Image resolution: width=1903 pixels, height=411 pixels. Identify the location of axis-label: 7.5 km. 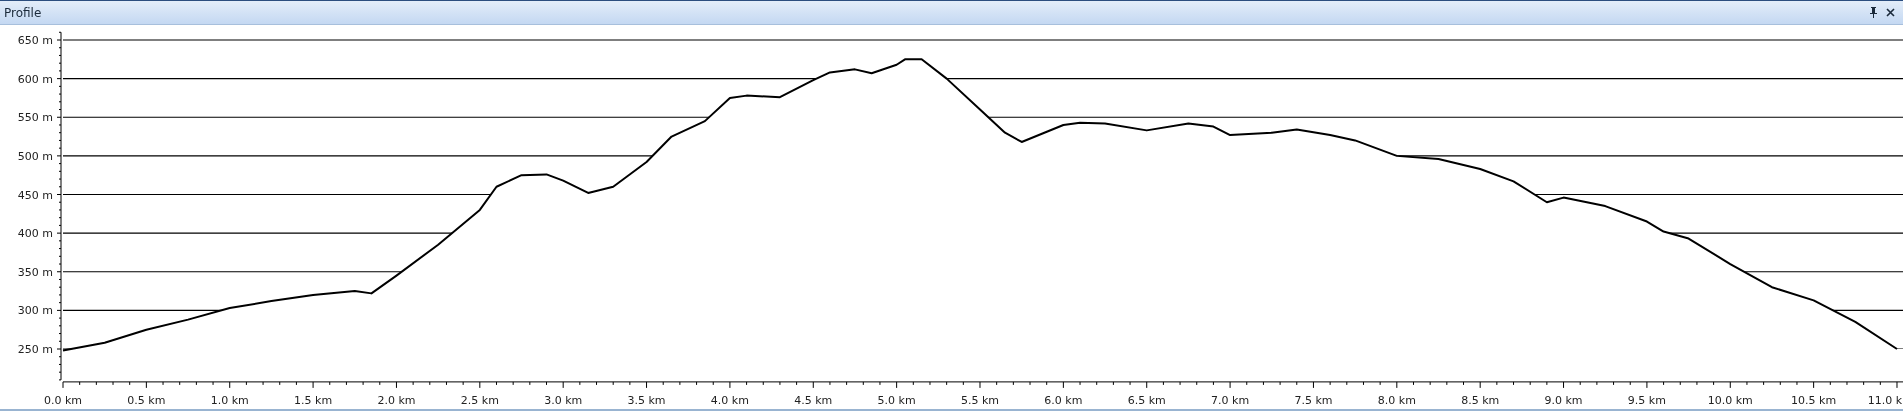
(1313, 400).